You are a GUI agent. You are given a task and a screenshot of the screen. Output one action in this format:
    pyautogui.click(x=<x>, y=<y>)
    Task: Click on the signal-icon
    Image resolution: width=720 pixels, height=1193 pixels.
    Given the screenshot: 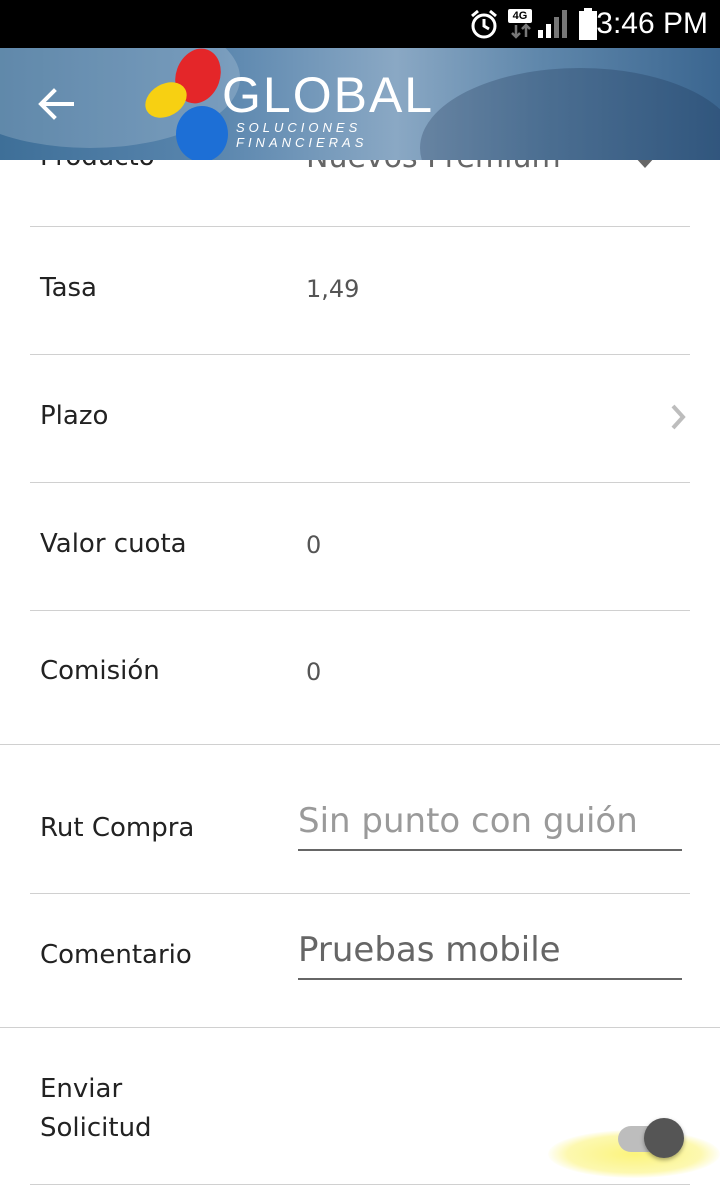 What is the action you would take?
    pyautogui.click(x=552, y=24)
    